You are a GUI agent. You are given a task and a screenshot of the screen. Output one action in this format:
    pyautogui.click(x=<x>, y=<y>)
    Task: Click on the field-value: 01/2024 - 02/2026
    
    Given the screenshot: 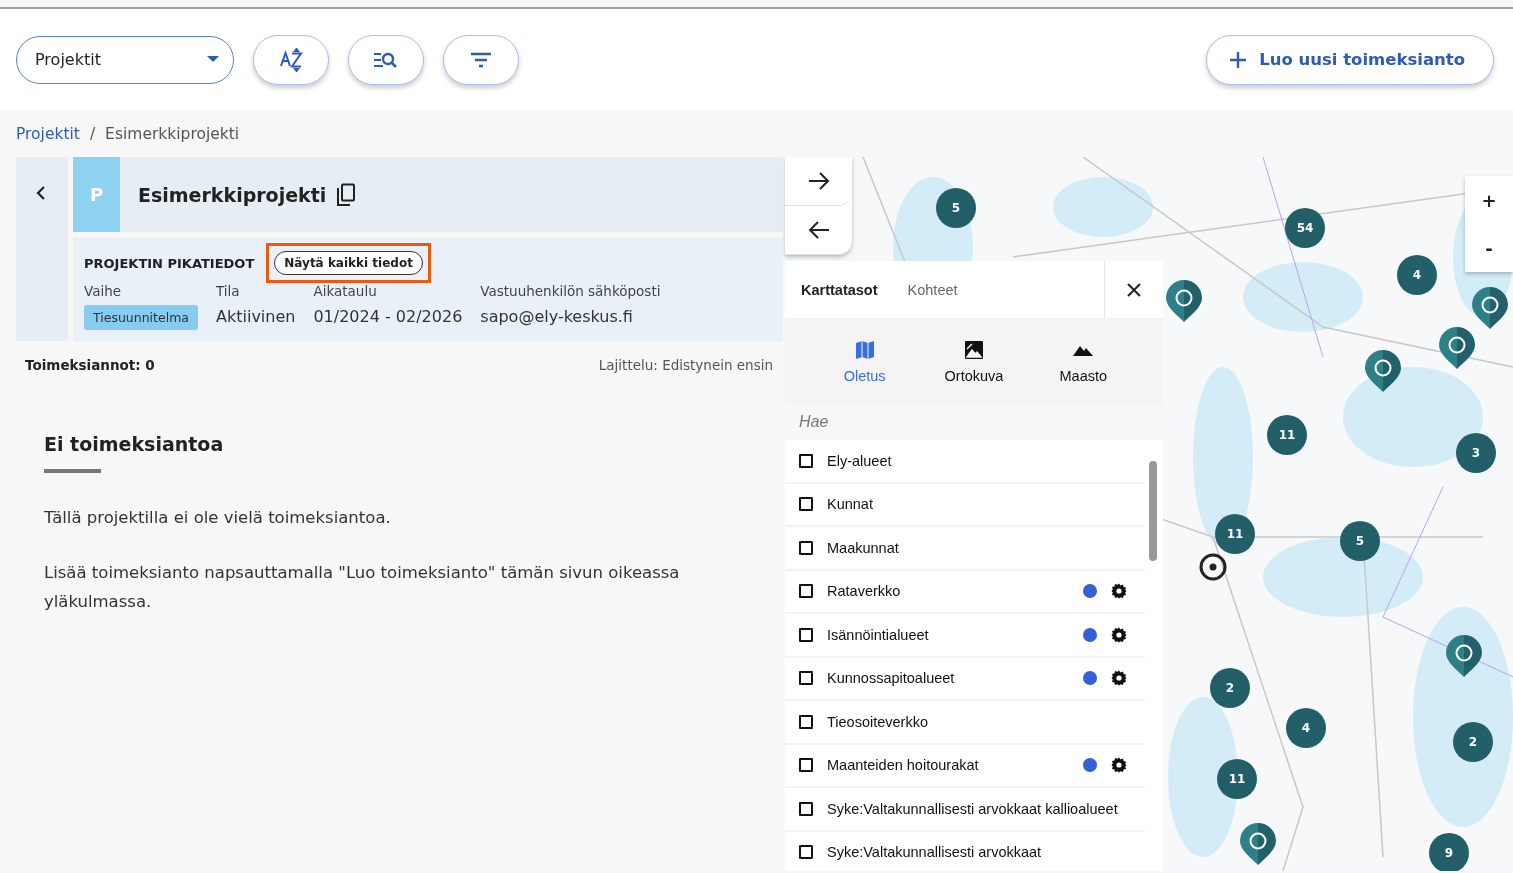 What is the action you would take?
    pyautogui.click(x=388, y=316)
    